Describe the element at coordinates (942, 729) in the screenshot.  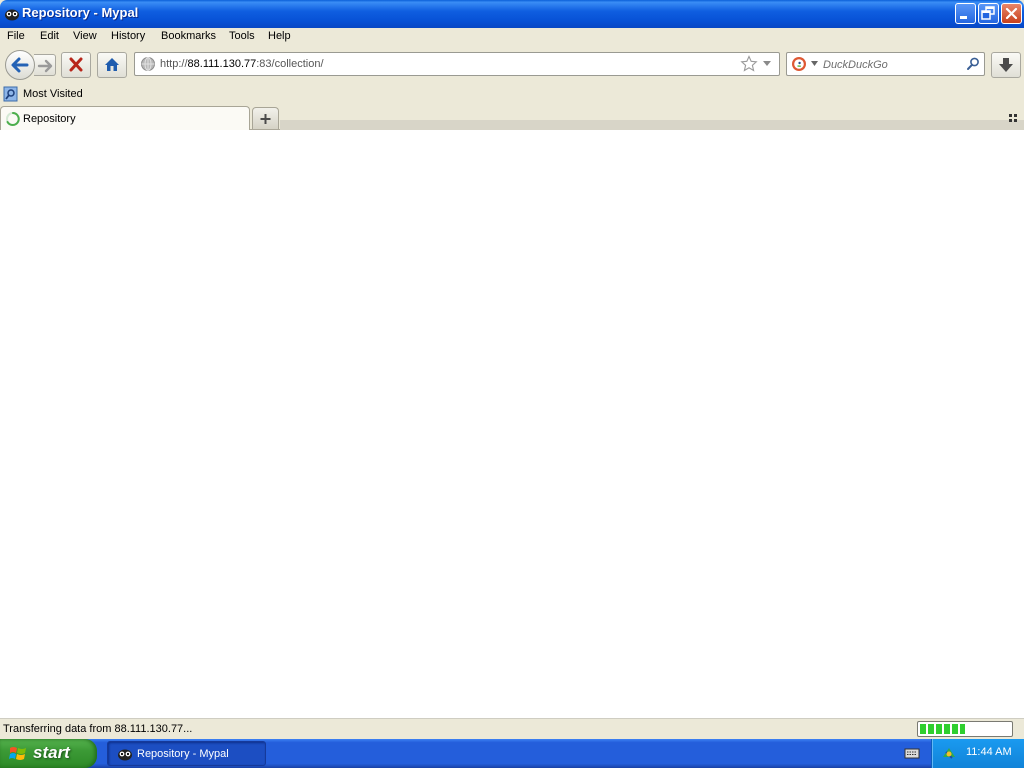
I see `load-progress-fill` at that location.